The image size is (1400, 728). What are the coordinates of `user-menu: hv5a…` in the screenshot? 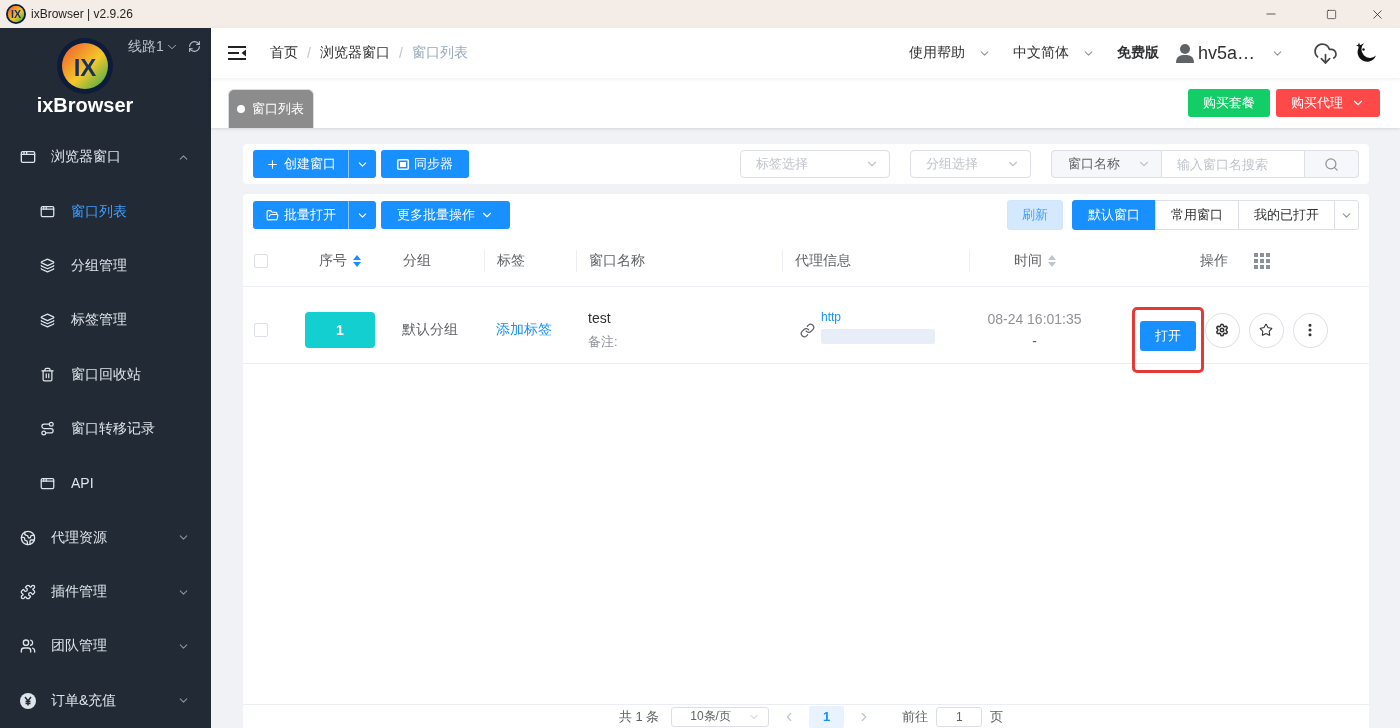 It's located at (1229, 53).